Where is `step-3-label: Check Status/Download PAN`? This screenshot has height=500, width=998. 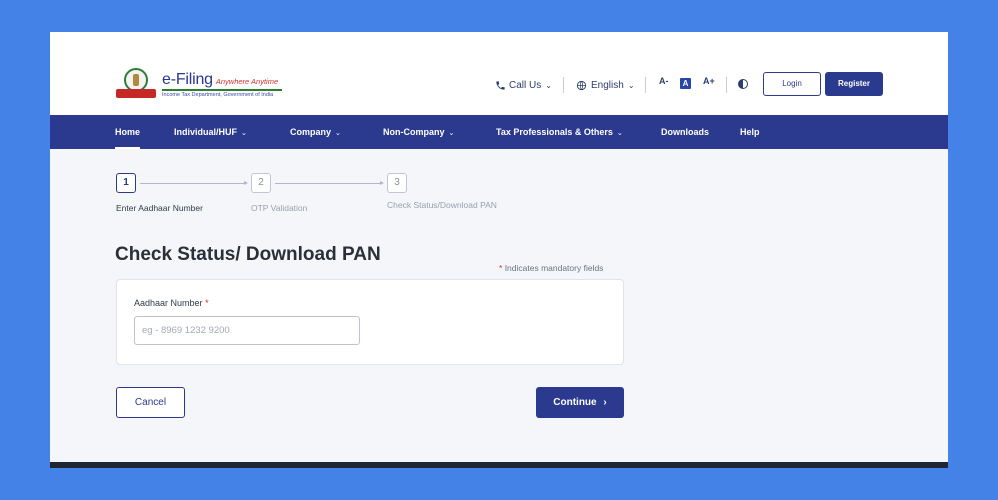
step-3-label: Check Status/Download PAN is located at coordinates (442, 205).